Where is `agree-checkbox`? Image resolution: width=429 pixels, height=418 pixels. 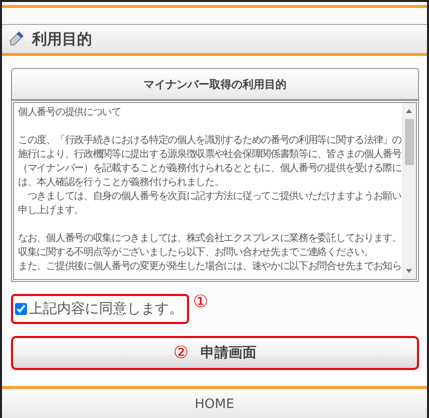
agree-checkbox is located at coordinates (21, 309).